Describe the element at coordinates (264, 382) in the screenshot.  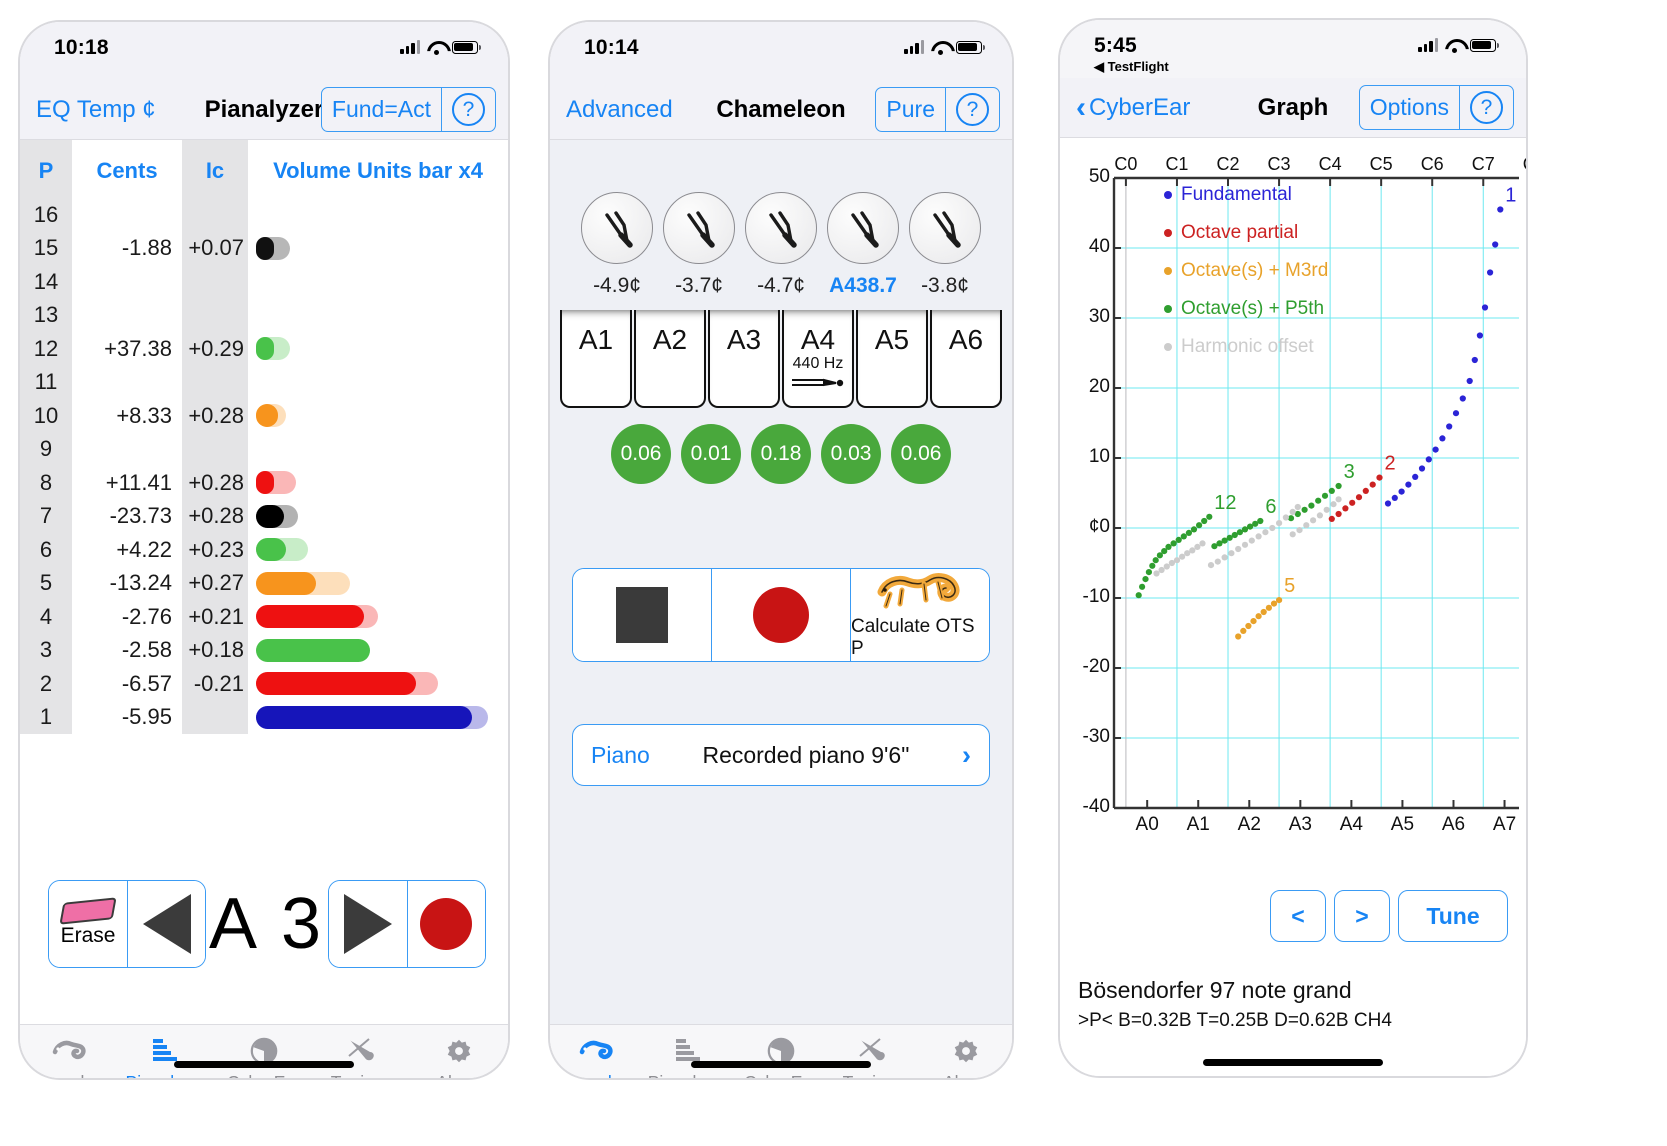
I see `table-row: 11` at that location.